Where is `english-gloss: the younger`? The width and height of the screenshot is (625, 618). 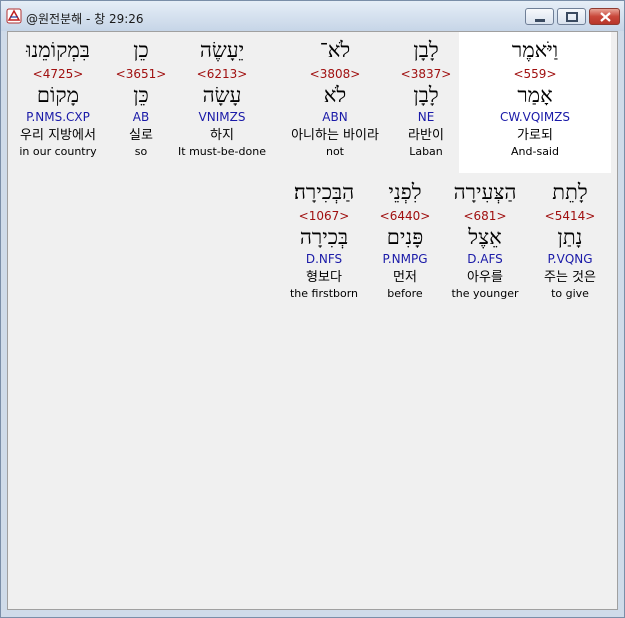
english-gloss: the younger is located at coordinates (485, 293).